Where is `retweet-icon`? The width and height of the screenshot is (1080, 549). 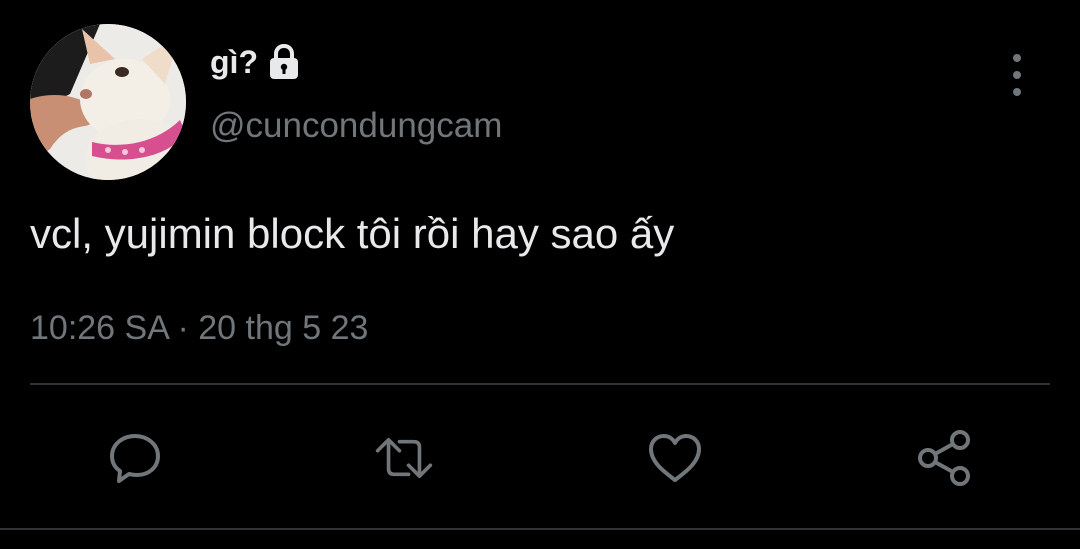
retweet-icon is located at coordinates (404, 458).